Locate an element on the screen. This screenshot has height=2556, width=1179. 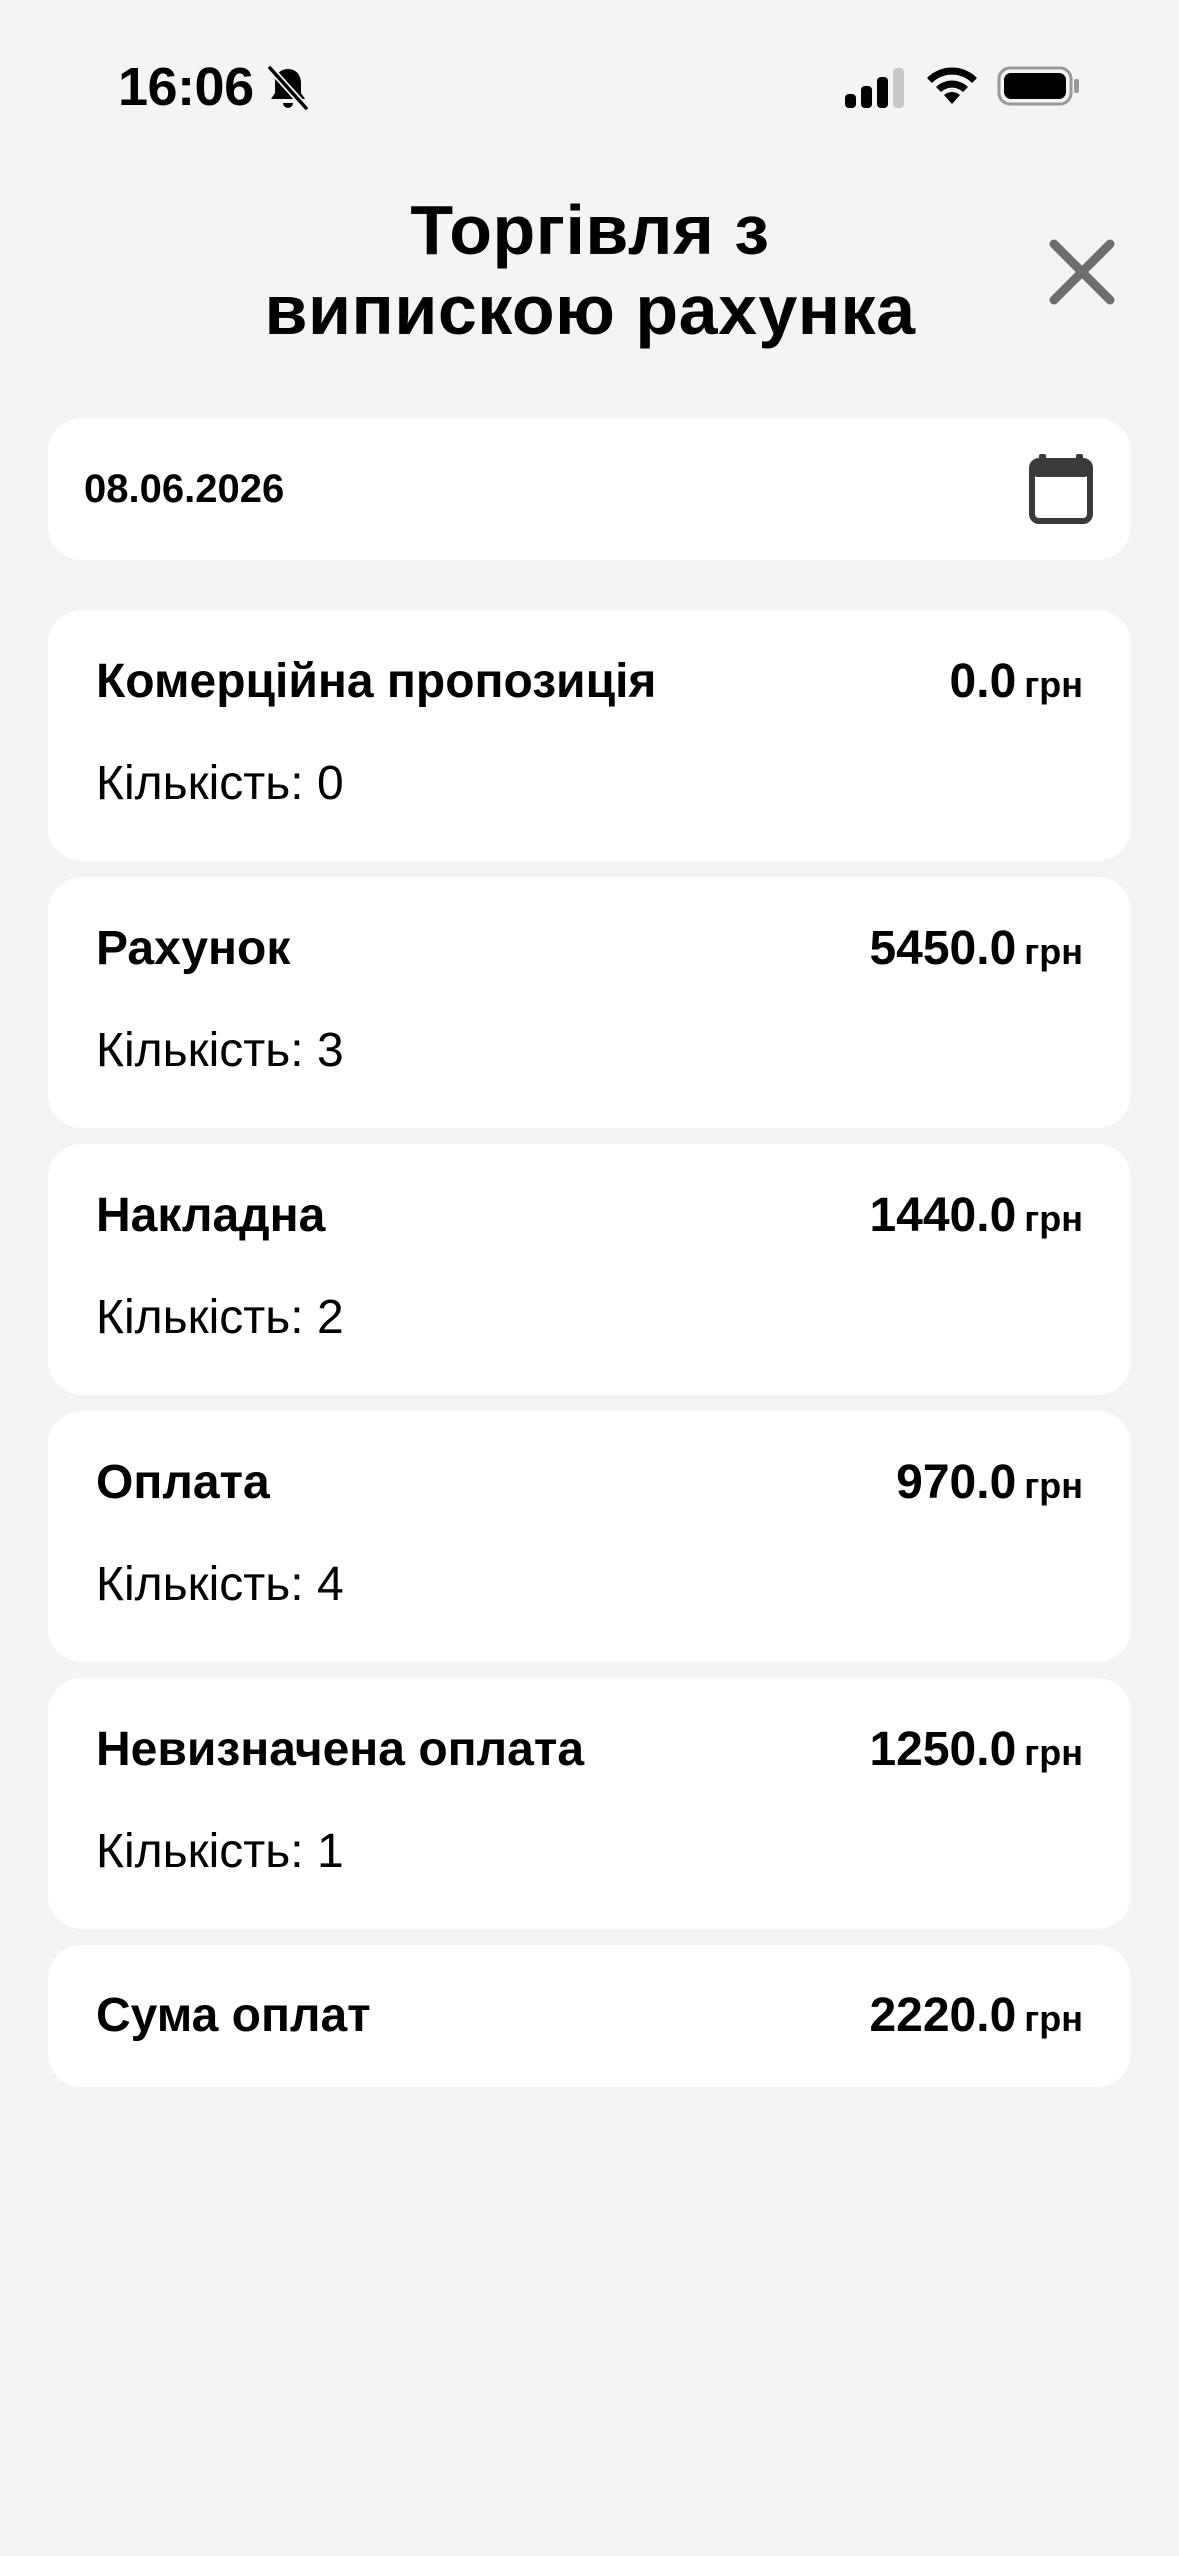
card-amount: 5450.0 грн is located at coordinates (976, 950).